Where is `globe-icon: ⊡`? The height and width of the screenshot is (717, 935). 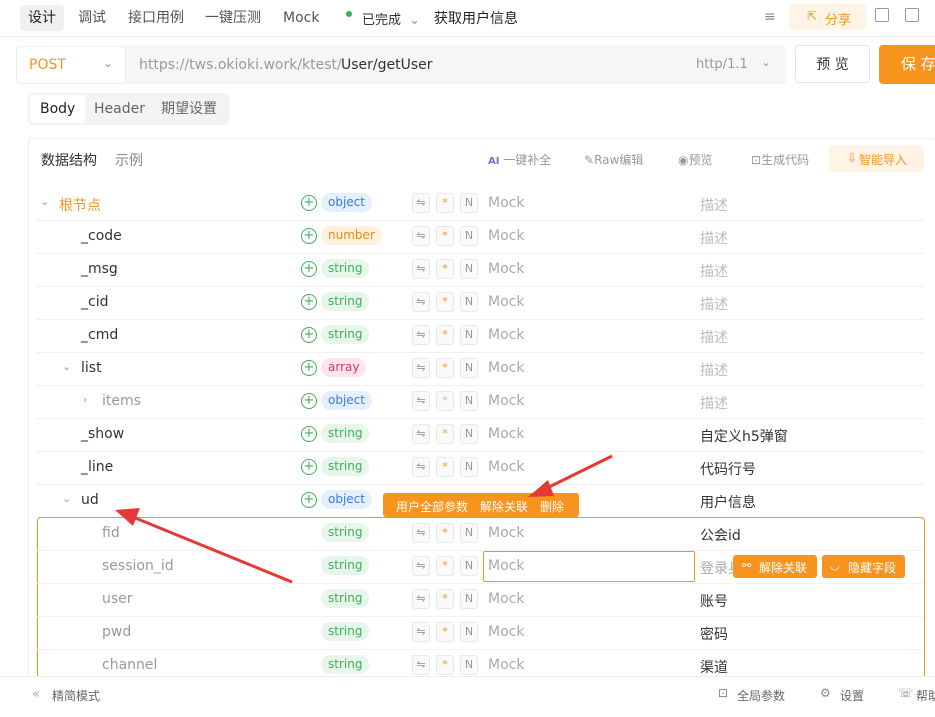 globe-icon: ⊡ is located at coordinates (723, 693).